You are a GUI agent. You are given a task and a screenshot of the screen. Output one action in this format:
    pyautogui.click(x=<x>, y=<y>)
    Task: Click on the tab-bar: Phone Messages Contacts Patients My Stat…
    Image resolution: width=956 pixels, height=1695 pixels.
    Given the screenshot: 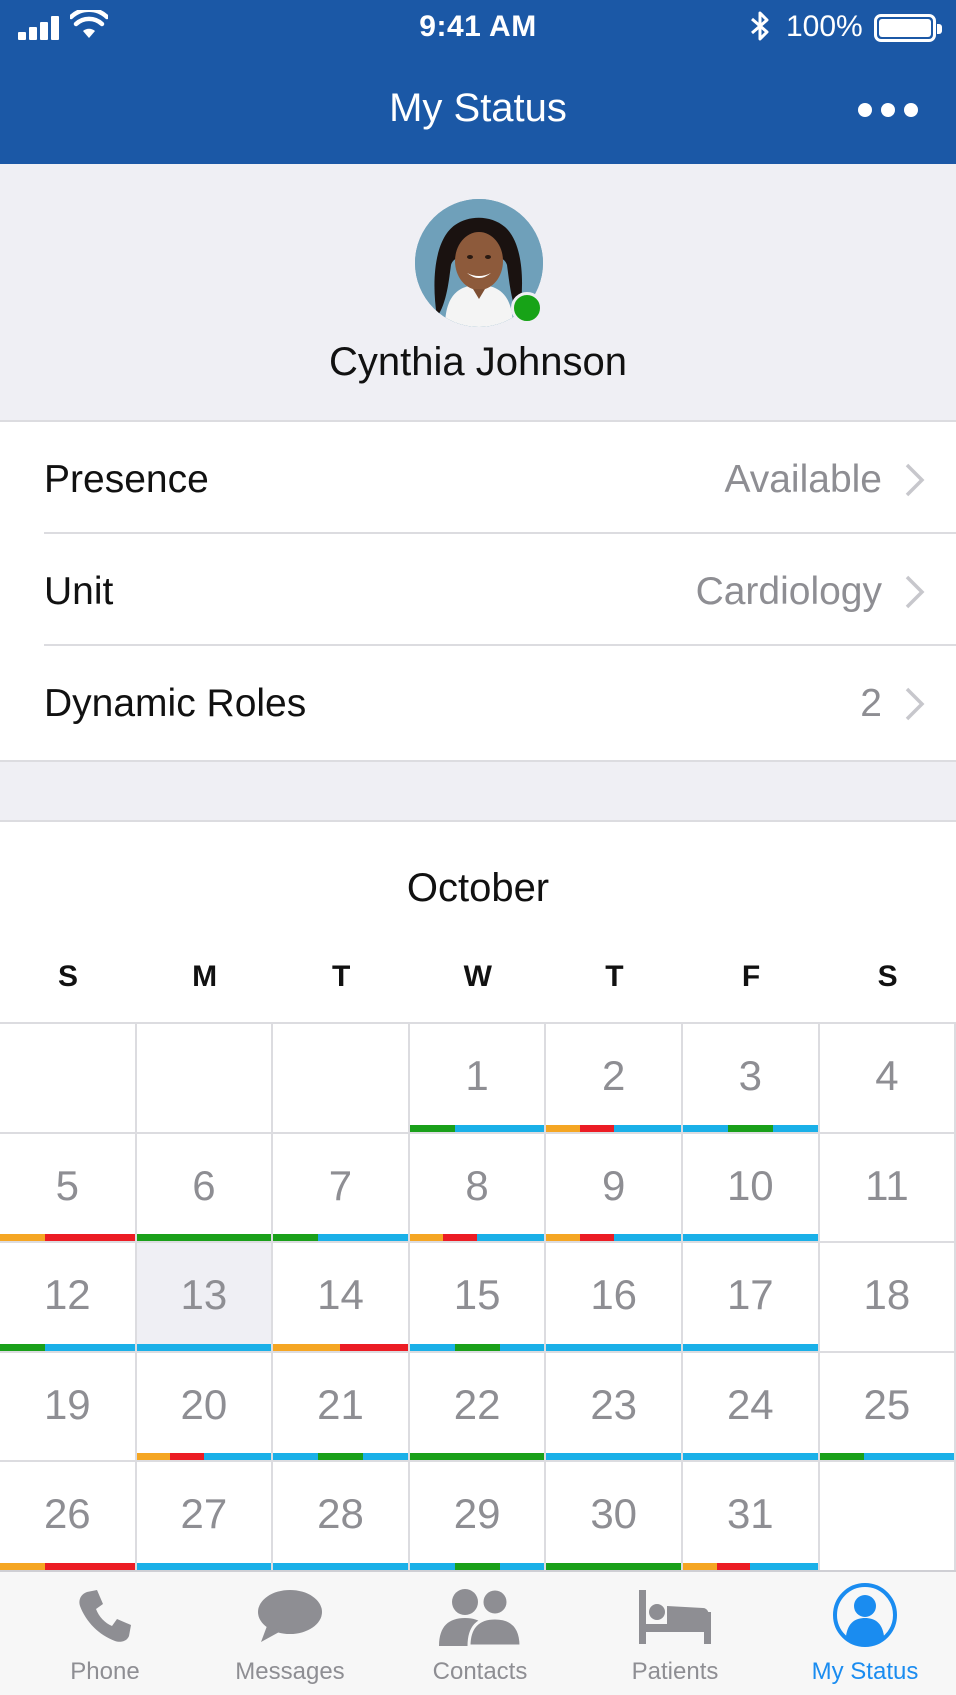 What is the action you would take?
    pyautogui.click(x=478, y=1632)
    